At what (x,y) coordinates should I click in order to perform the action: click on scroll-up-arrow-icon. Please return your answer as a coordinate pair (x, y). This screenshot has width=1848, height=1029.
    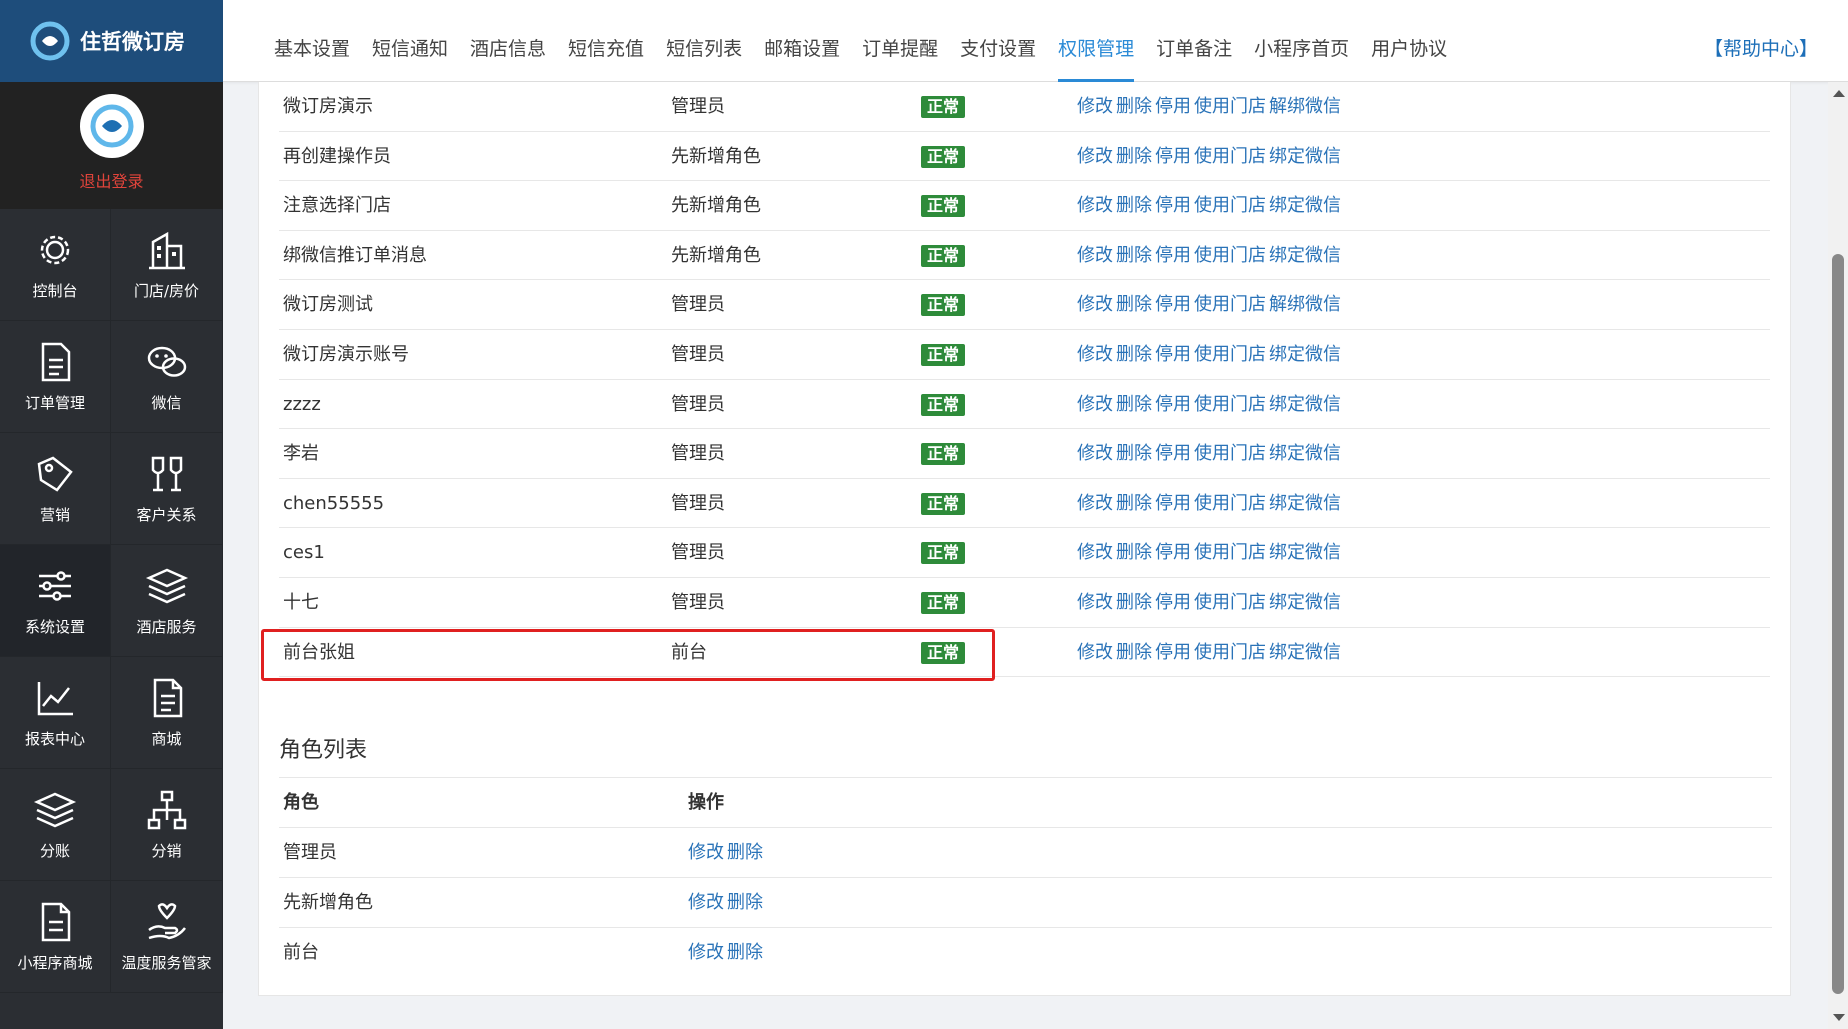
    Looking at the image, I should click on (1839, 93).